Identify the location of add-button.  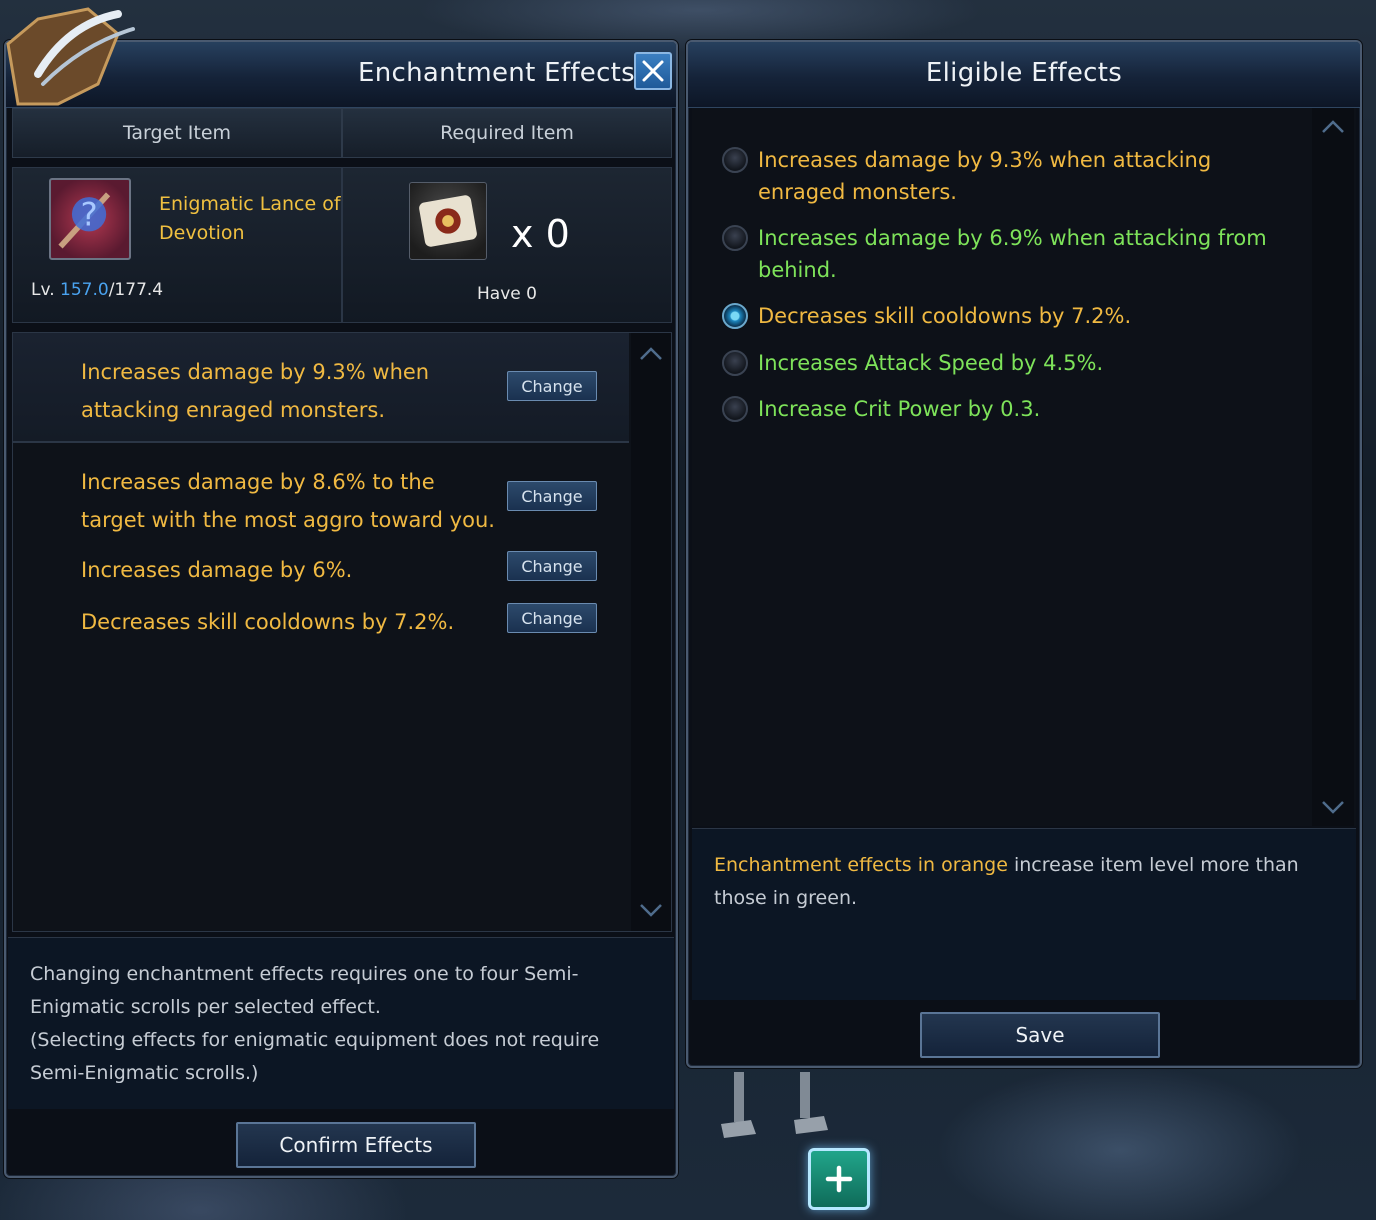
(839, 1179).